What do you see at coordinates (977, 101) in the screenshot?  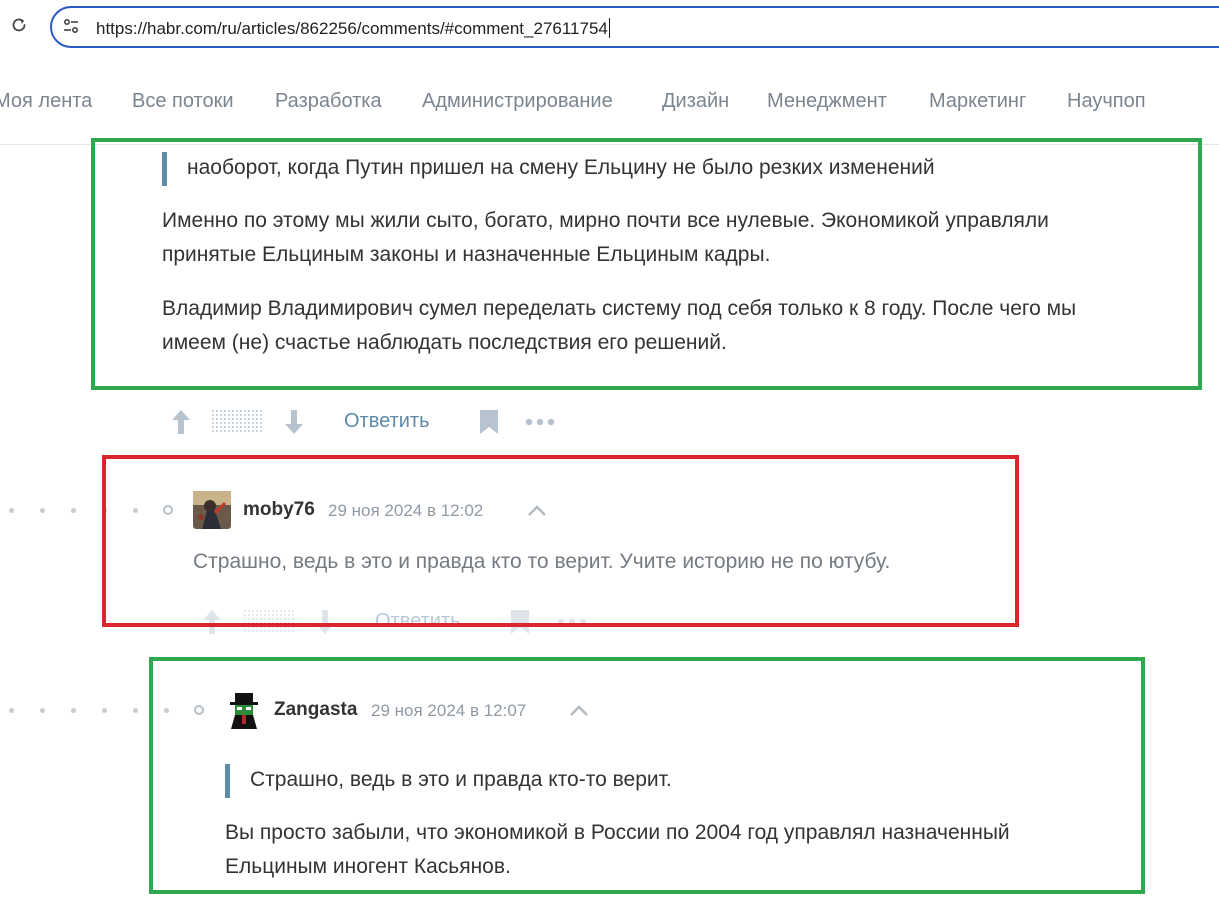 I see `nav-item-marketing: Маркетинг` at bounding box center [977, 101].